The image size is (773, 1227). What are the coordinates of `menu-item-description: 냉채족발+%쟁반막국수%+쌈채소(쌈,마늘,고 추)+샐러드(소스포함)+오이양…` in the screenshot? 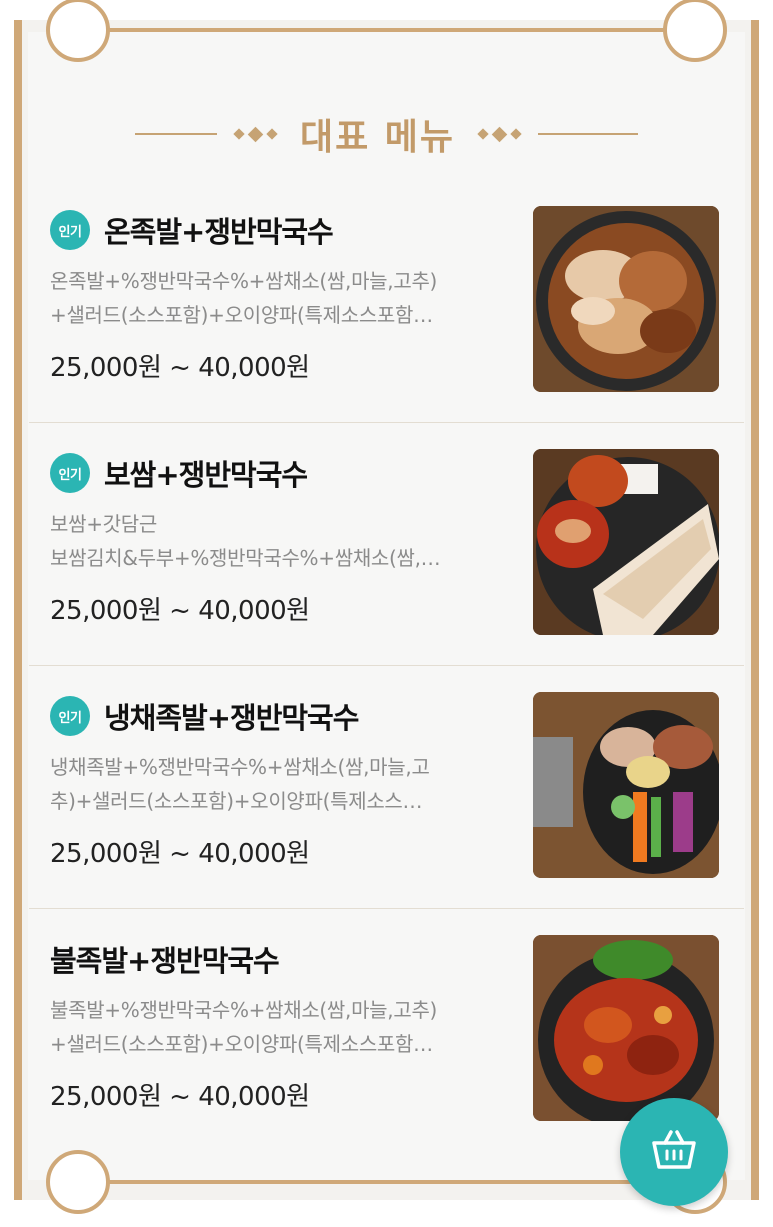 It's located at (282, 784).